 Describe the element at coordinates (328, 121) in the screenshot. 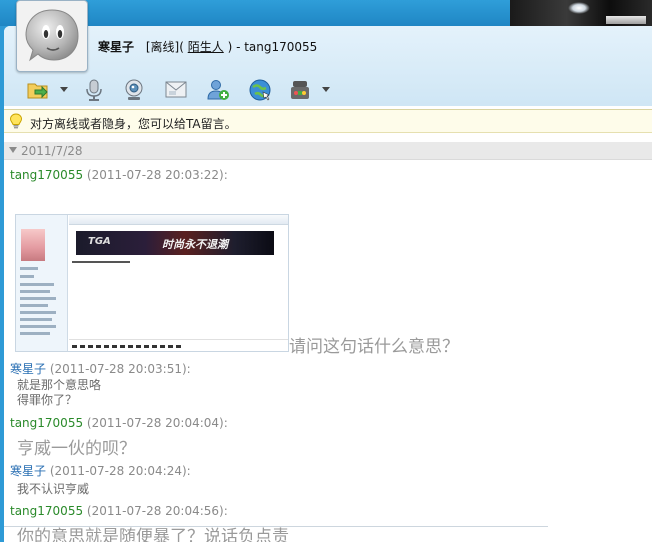

I see `offline-notice-bar: 对方离线或者隐身，您可以给TA留言。` at that location.